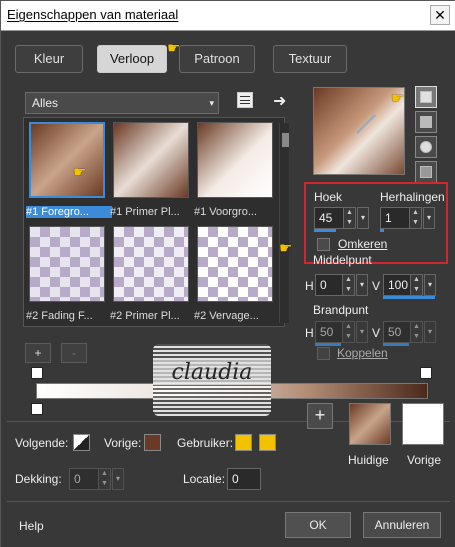  I want to click on add-to-swatches-button: +, so click(320, 416).